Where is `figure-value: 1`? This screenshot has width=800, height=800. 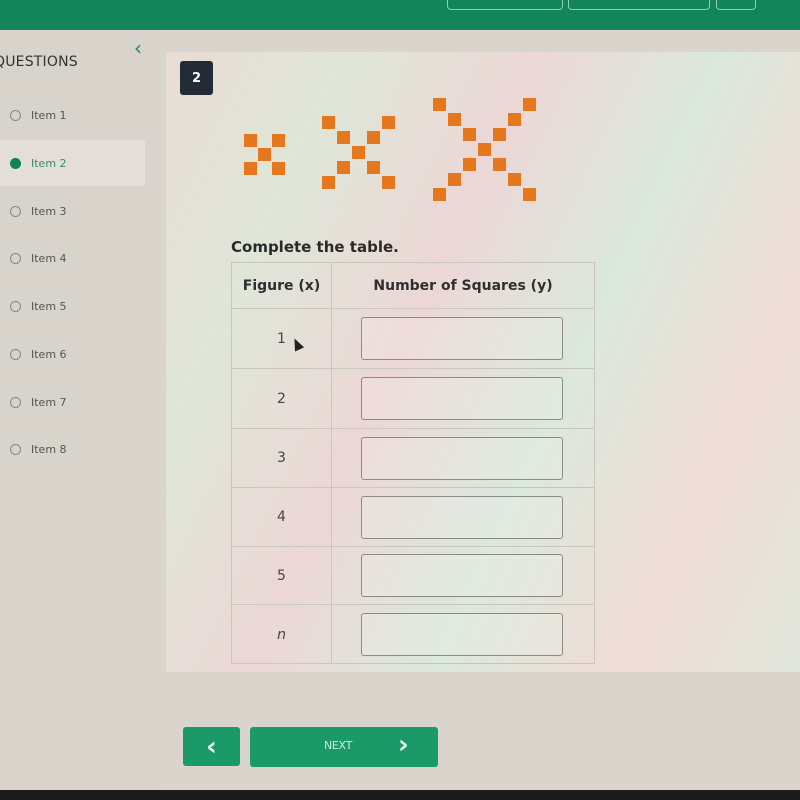 figure-value: 1 is located at coordinates (282, 338).